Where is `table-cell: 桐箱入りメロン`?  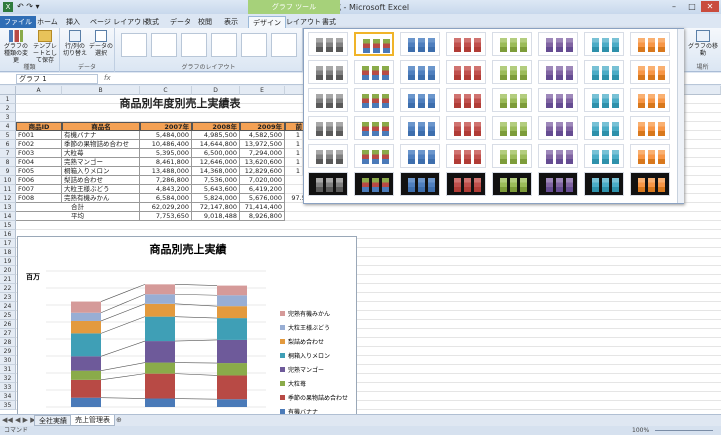
table-cell: 桐箱入りメロン is located at coordinates (101, 171).